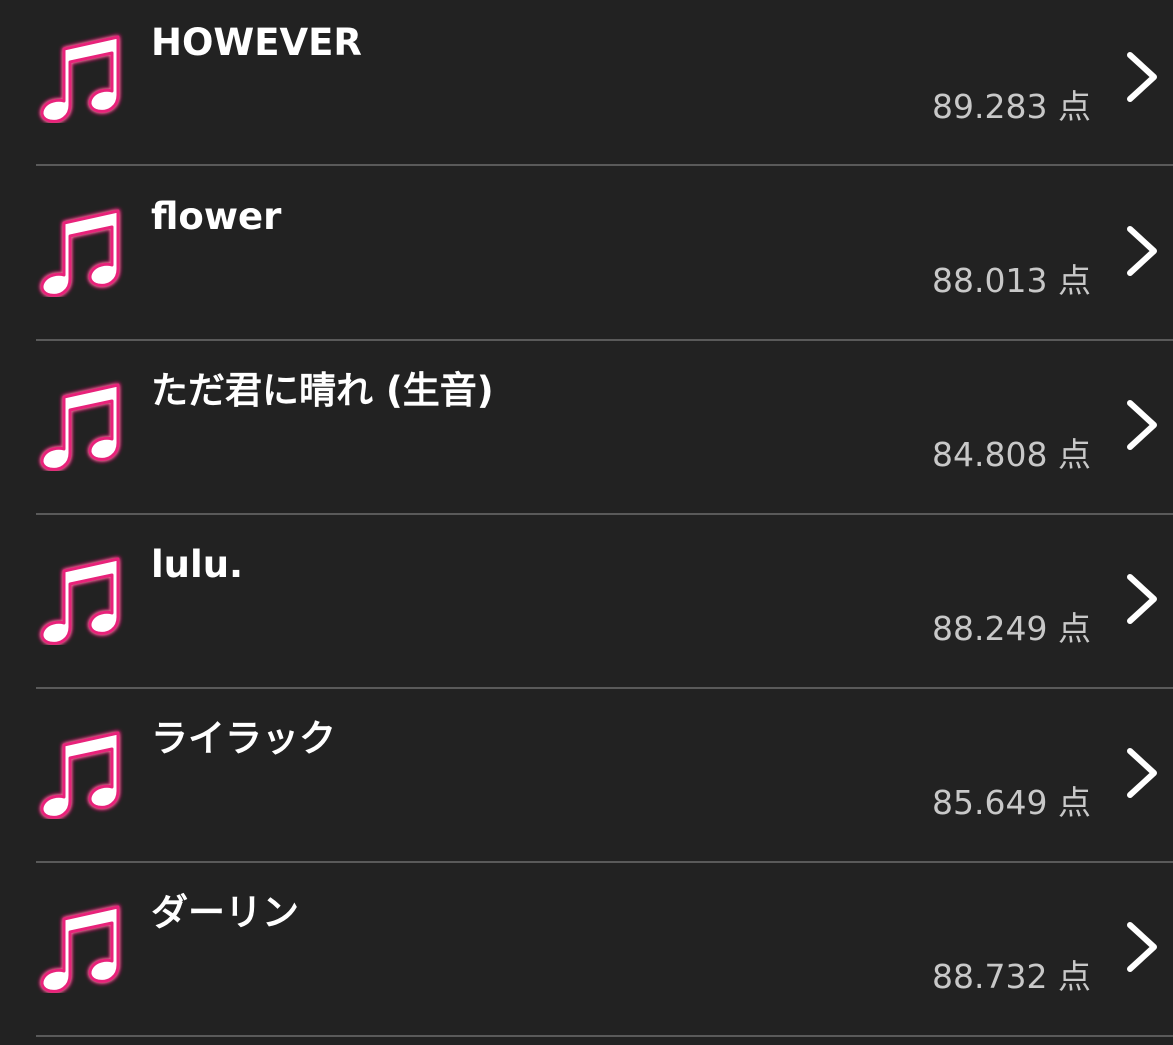 The image size is (1173, 1045). I want to click on song-score: 89.283 点, so click(1011, 106).